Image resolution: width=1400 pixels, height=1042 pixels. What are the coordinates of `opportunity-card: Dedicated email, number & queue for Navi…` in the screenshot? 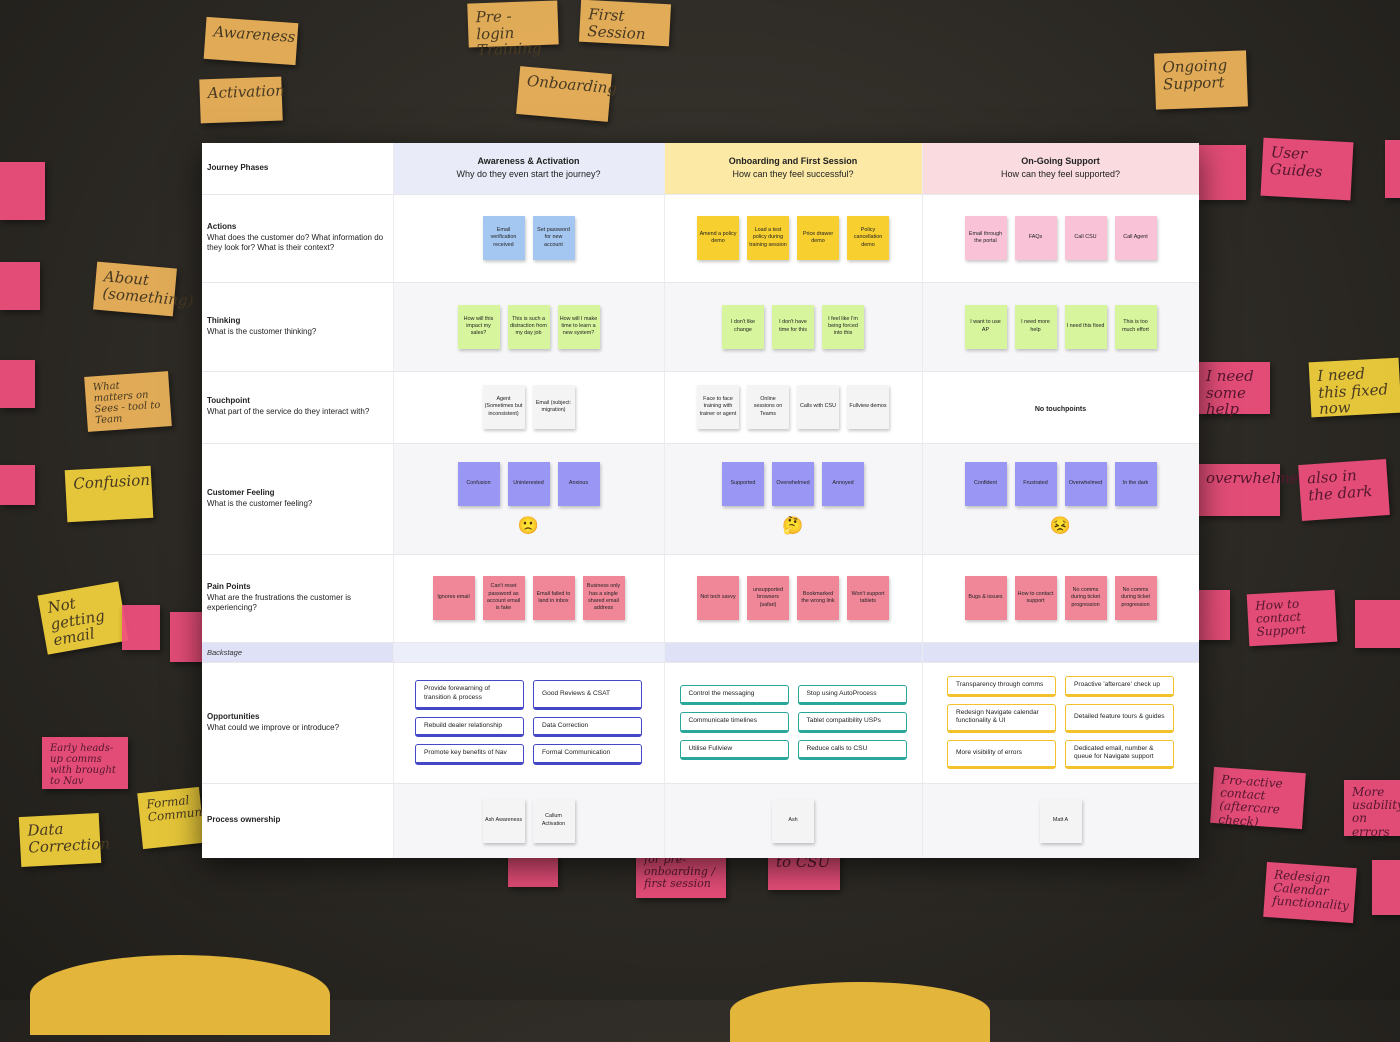 It's located at (1119, 754).